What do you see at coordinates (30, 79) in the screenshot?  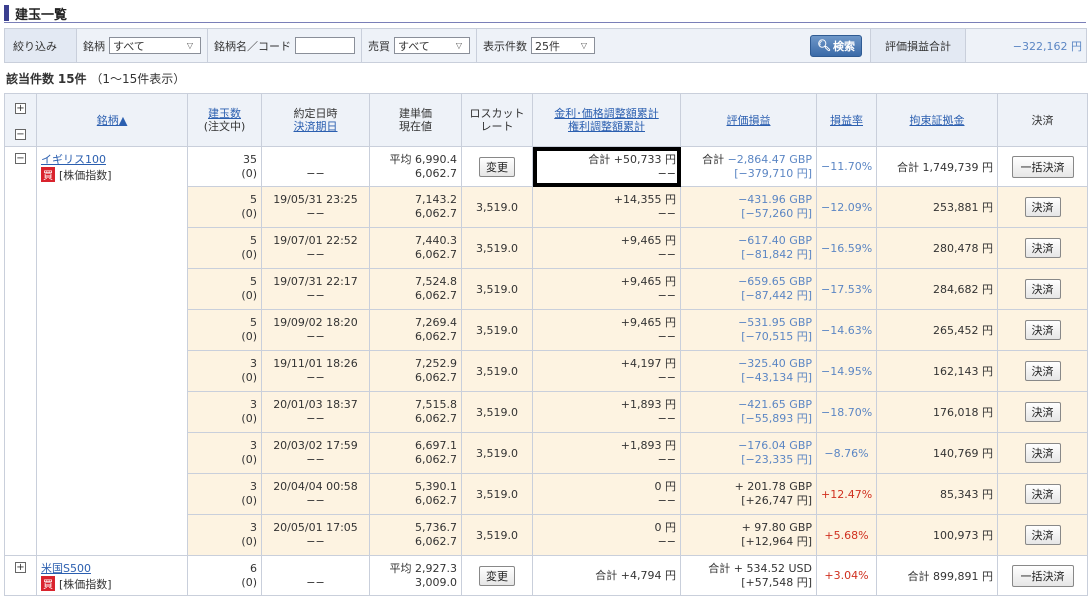 I see `count-label: 該当件数` at bounding box center [30, 79].